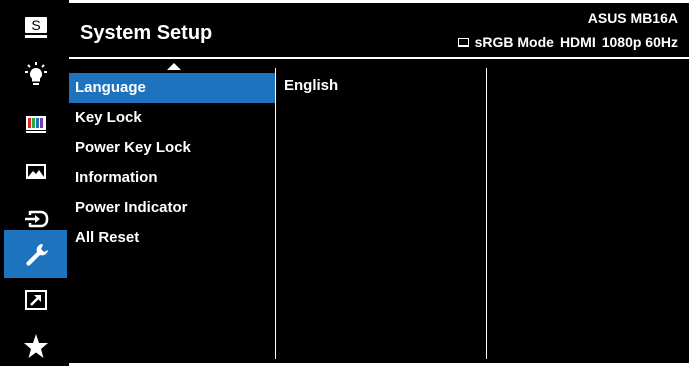  I want to click on menu-item-all-reset: All Reset, so click(172, 238).